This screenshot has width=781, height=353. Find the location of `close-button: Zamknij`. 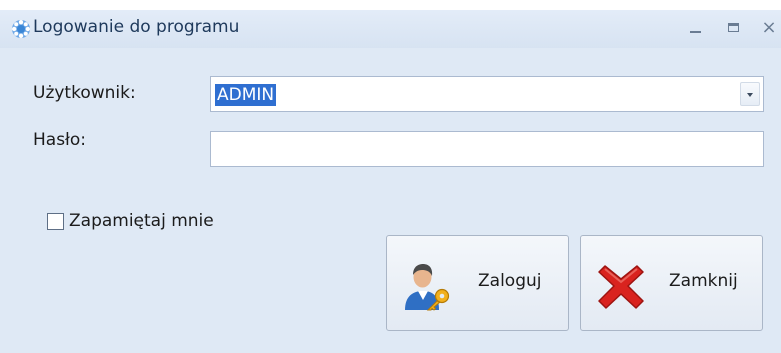

close-button: Zamknij is located at coordinates (671, 283).